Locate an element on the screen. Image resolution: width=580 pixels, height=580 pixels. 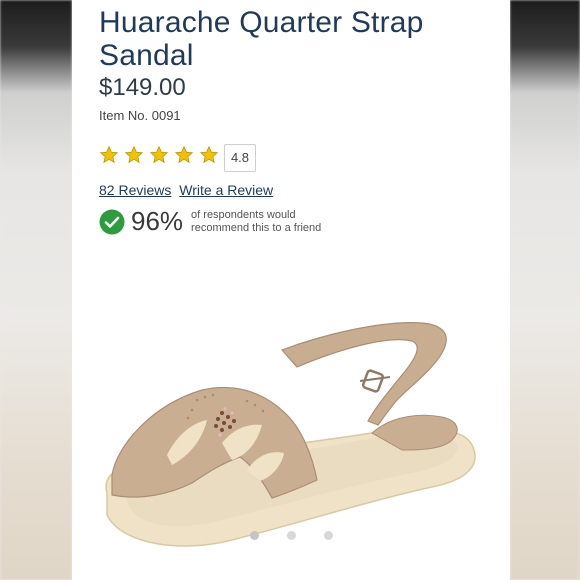
gallery-pagination is located at coordinates (291, 535).